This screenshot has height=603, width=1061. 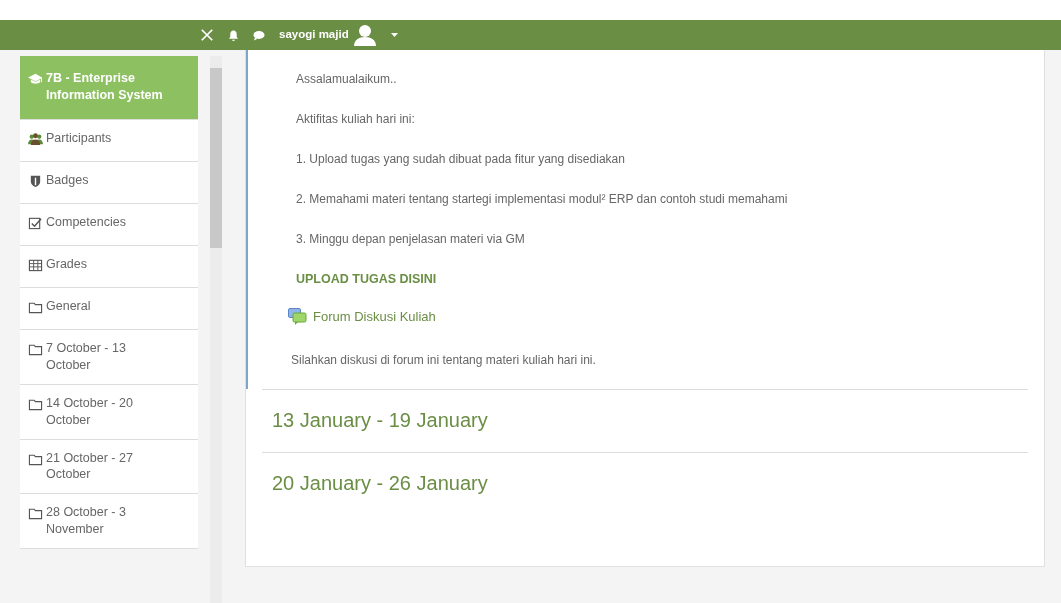 I want to click on graduation-cap-icon, so click(x=35, y=79).